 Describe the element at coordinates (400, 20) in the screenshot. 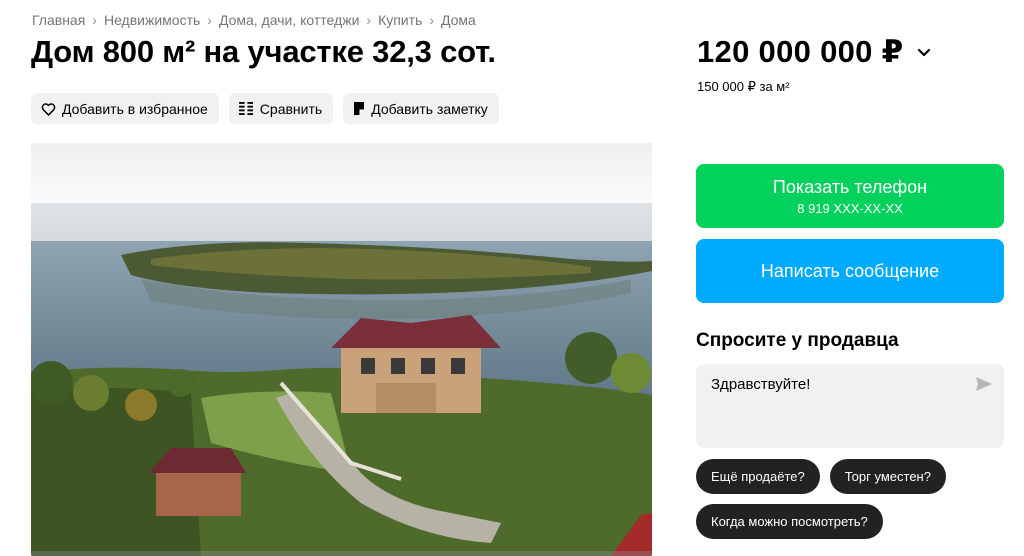

I see `breadcrumb-item-buy: Купить` at that location.